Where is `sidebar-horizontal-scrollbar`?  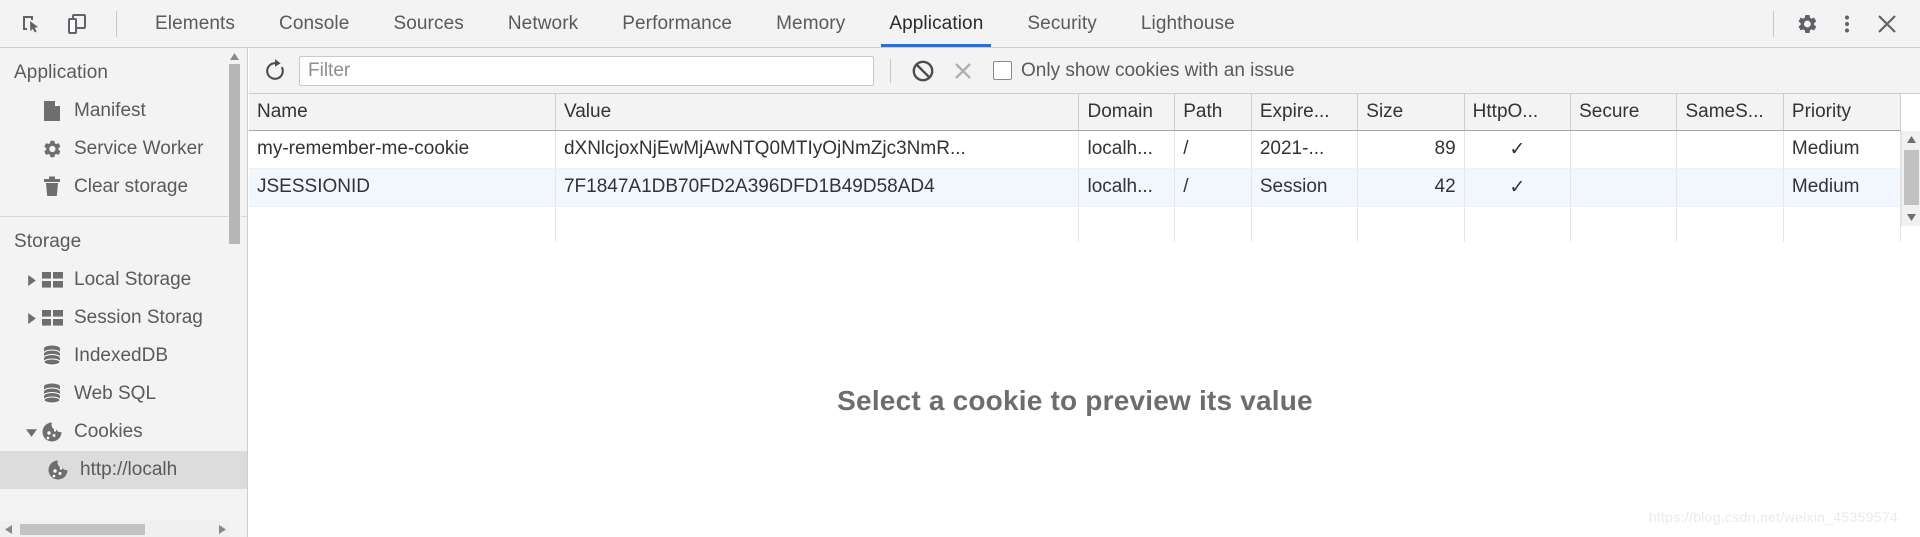 sidebar-horizontal-scrollbar is located at coordinates (115, 529).